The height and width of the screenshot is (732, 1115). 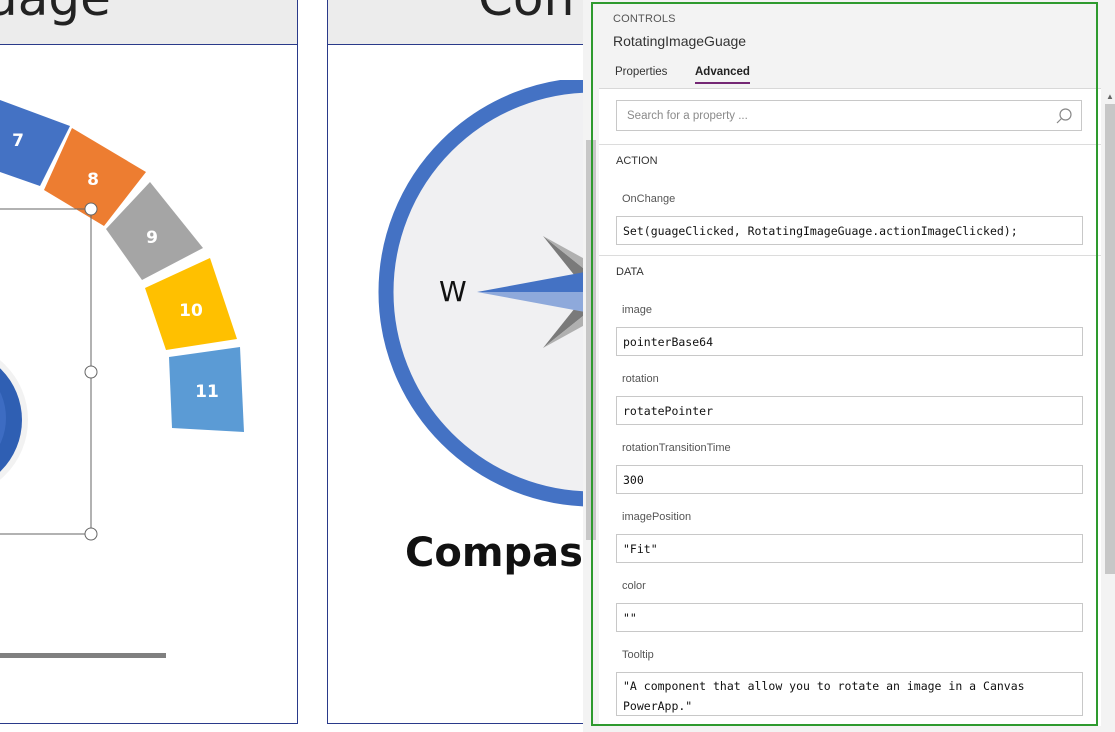 I want to click on image-label: image, so click(x=637, y=310).